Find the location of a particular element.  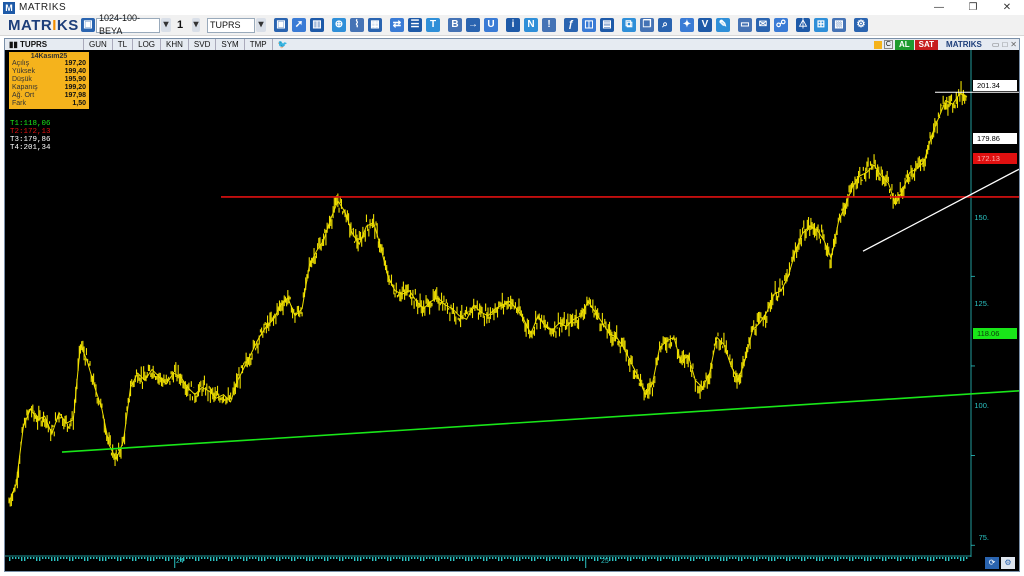

sign-icon: ☍ is located at coordinates (781, 25).